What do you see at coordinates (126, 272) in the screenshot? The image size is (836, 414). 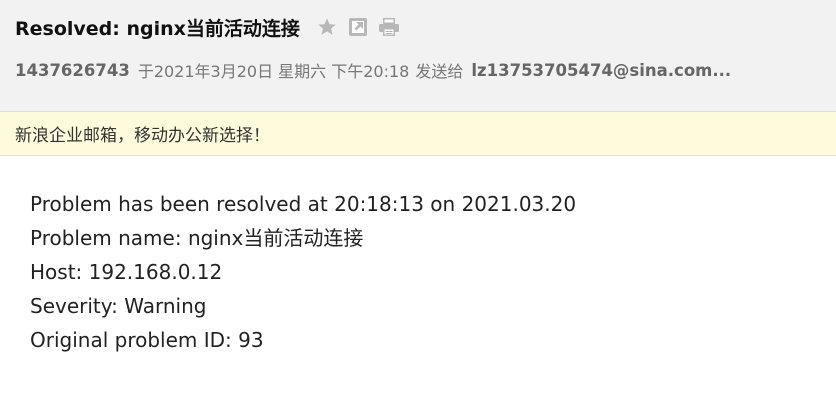 I see `body-line-host: Host: 192.168.0.12` at bounding box center [126, 272].